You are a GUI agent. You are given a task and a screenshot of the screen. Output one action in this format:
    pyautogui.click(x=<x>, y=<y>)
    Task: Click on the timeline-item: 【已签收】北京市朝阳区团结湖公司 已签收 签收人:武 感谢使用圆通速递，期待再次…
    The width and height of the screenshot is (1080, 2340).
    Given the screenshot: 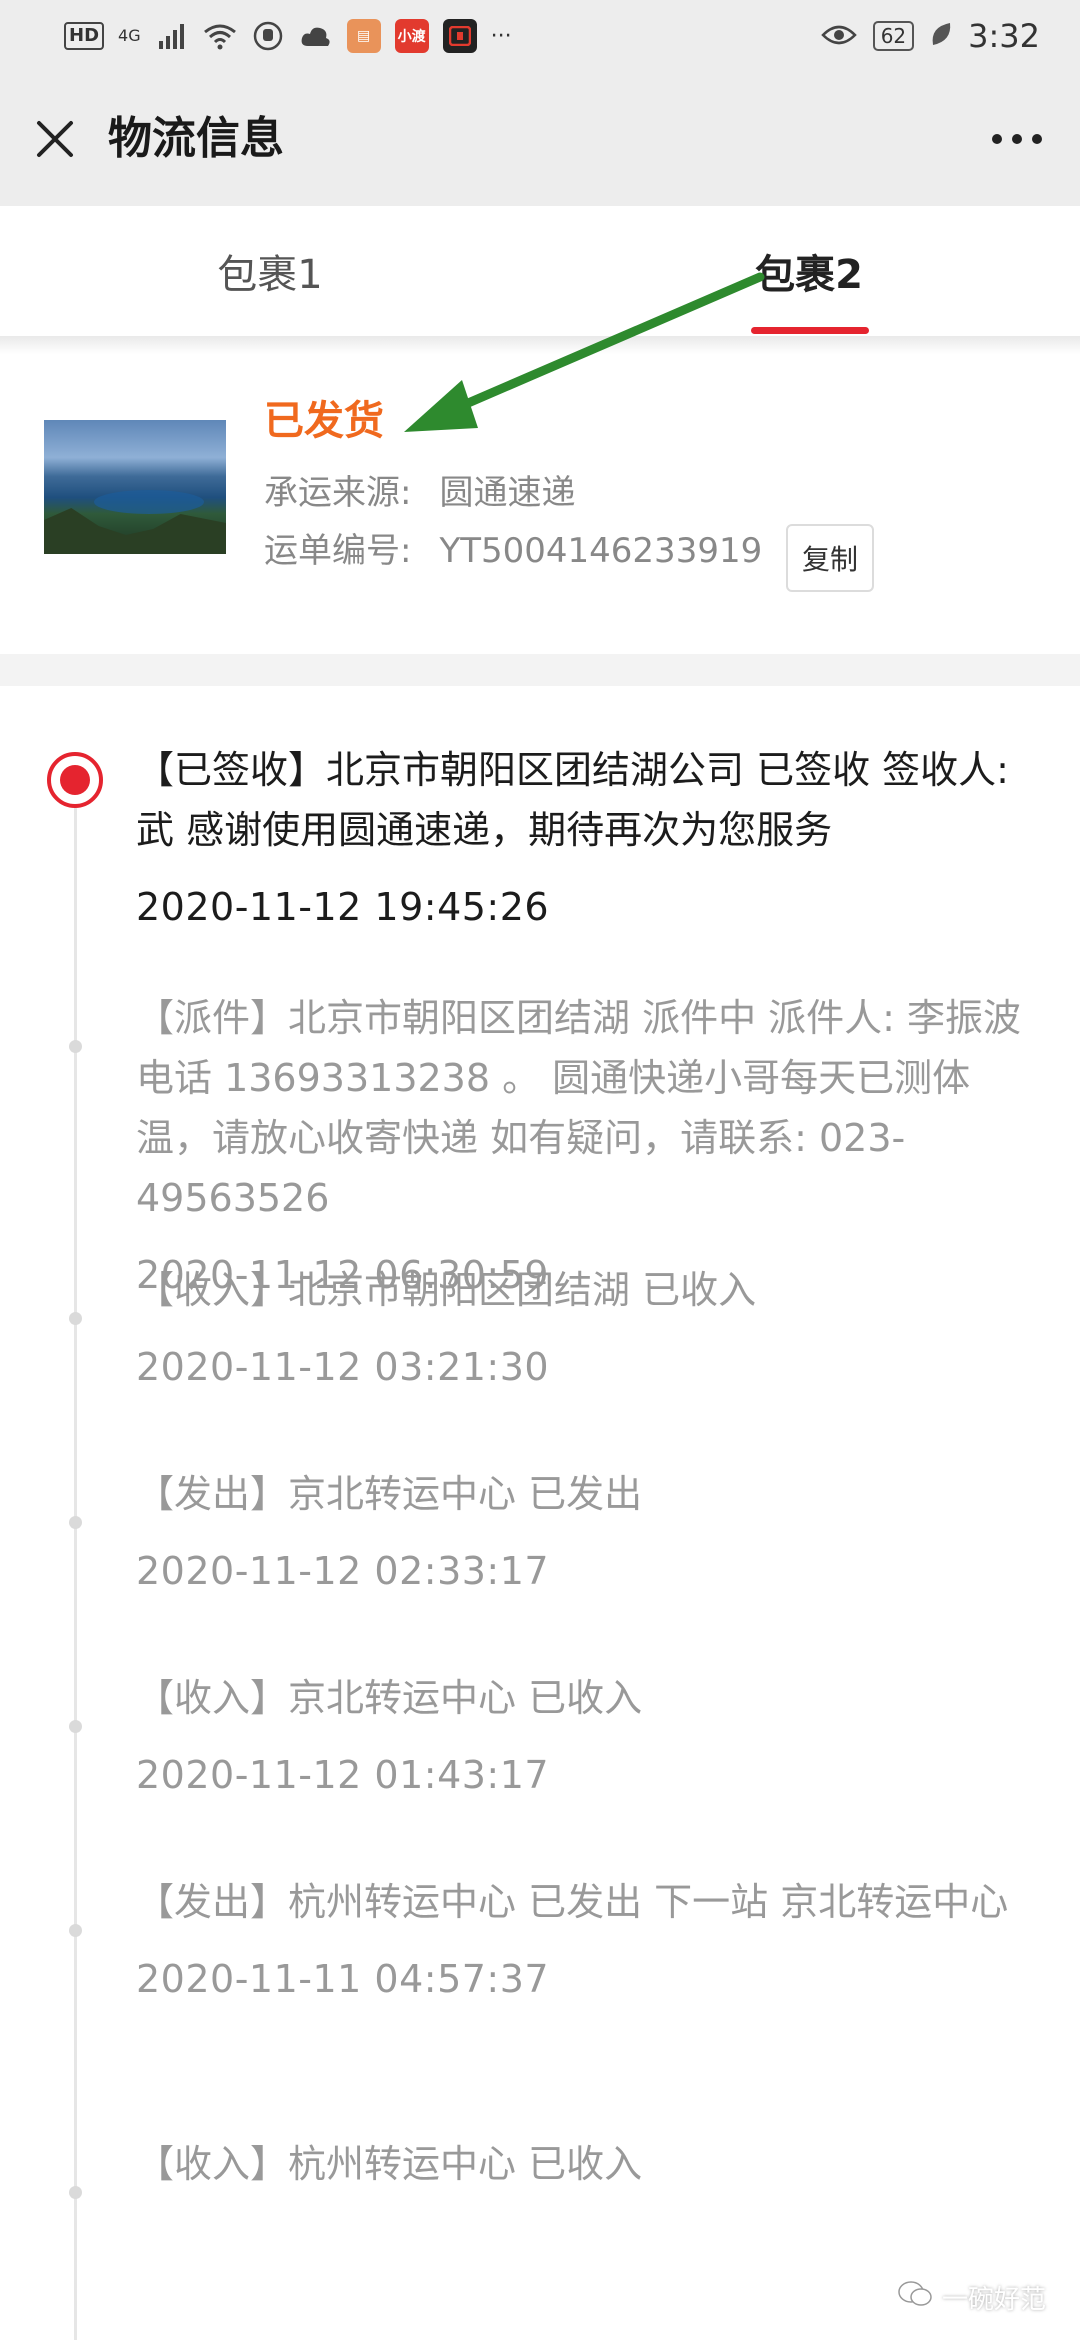 What is the action you would take?
    pyautogui.click(x=586, y=836)
    